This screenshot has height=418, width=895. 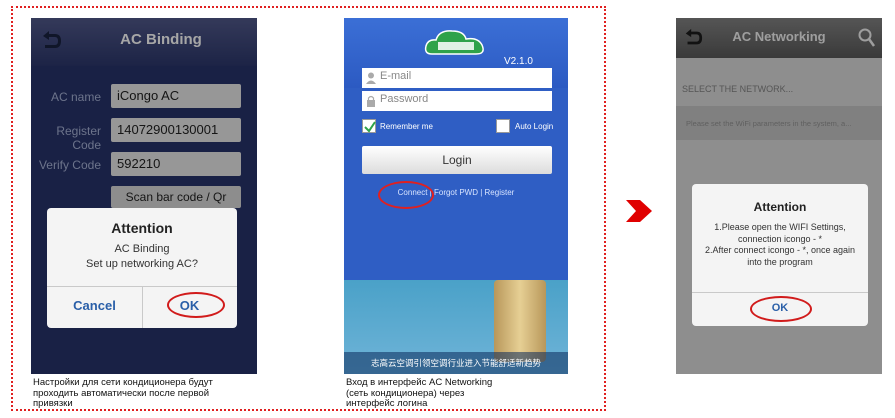 I want to click on email-field: E-mail, so click(x=457, y=78).